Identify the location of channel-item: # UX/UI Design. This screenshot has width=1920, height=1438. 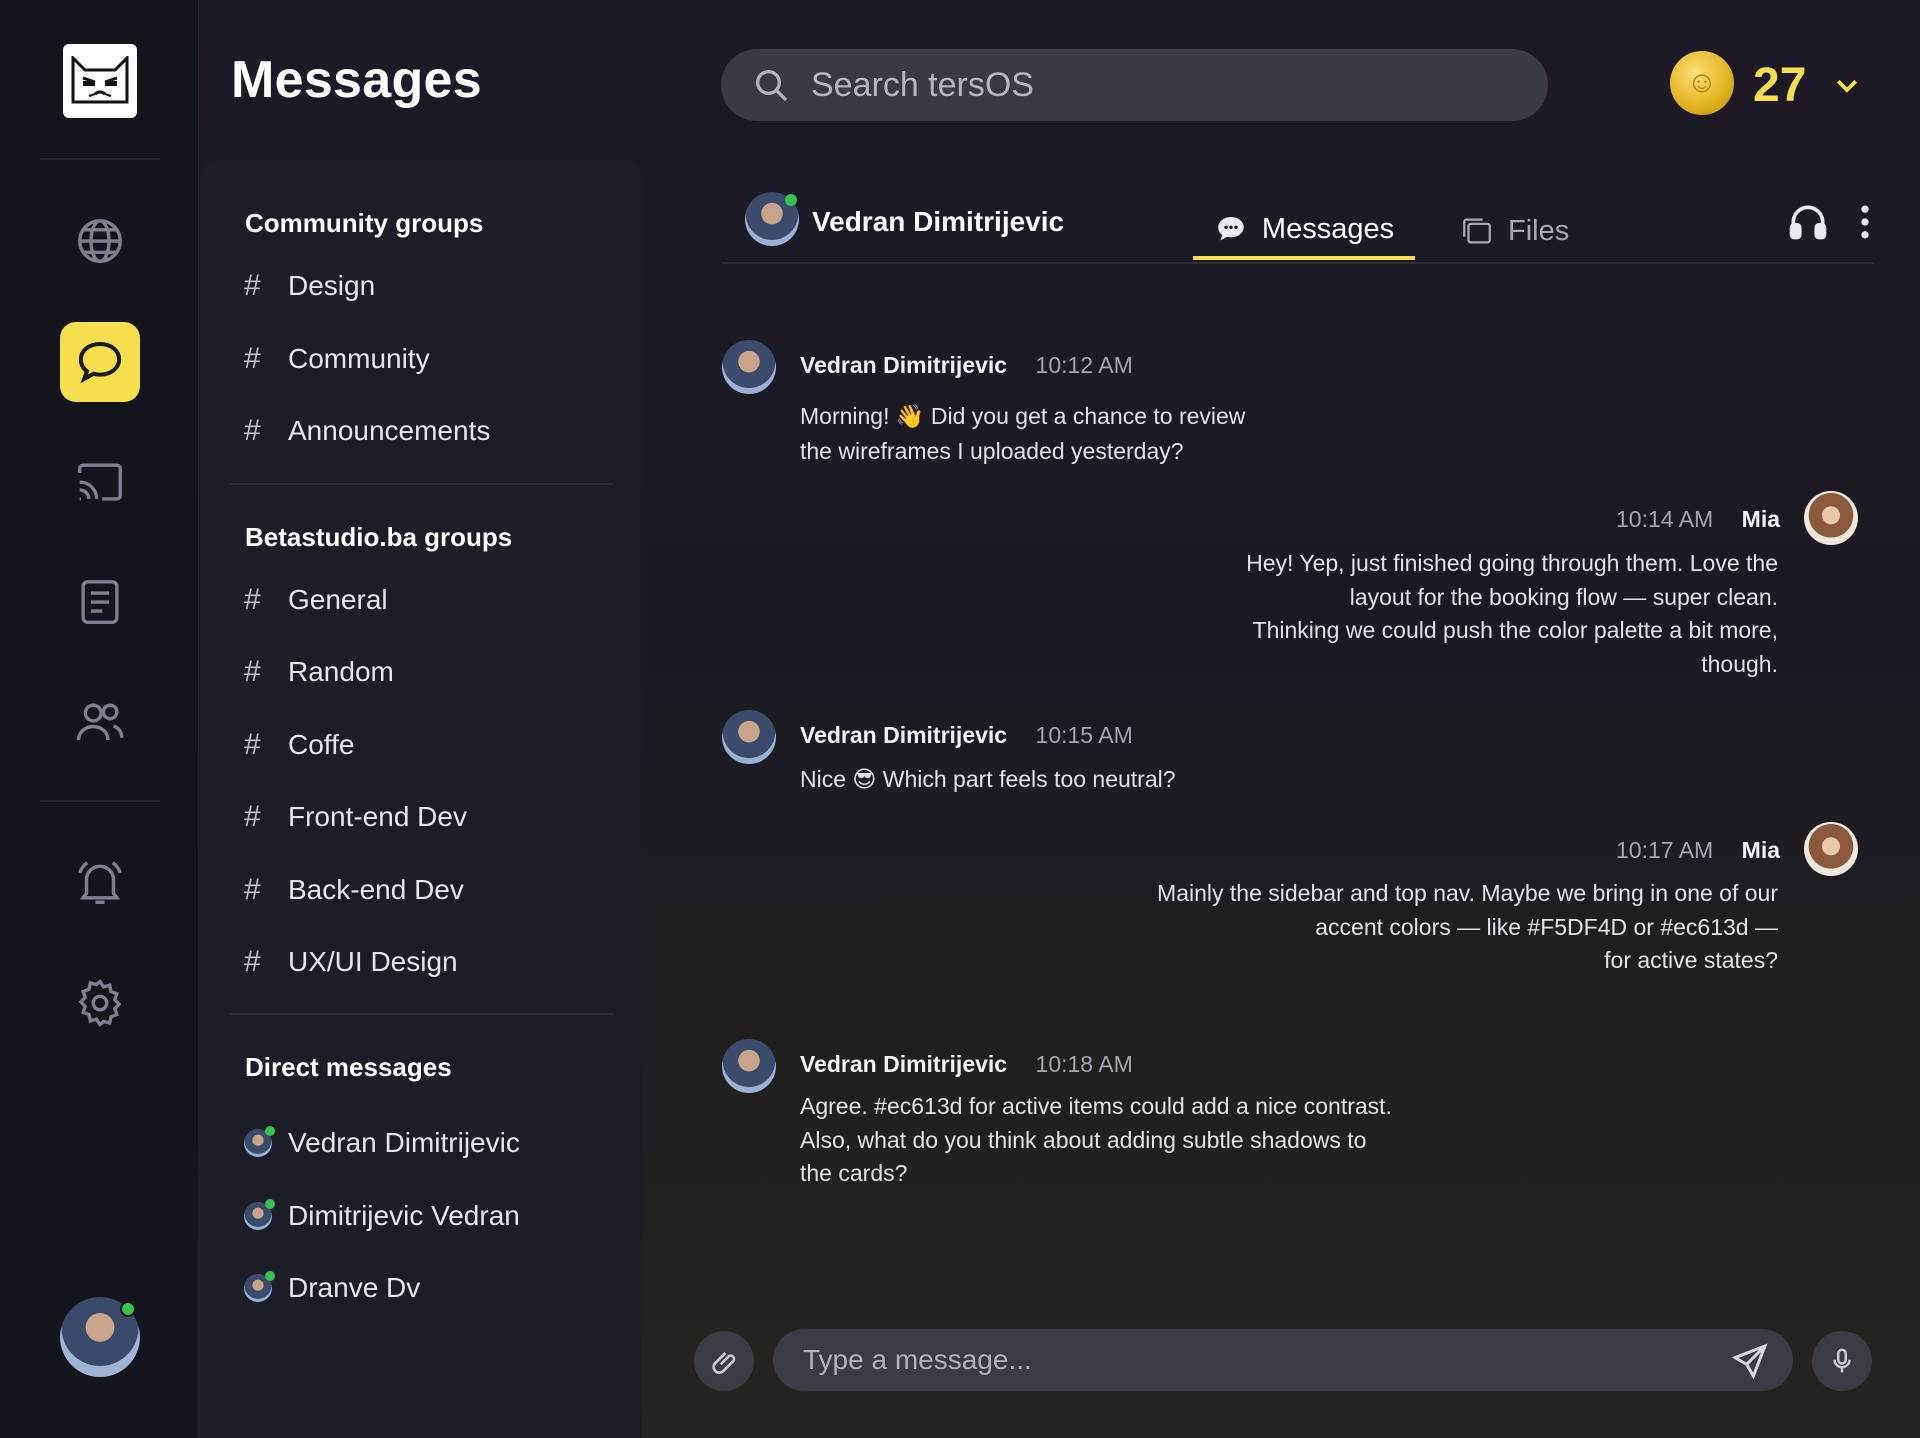
(351, 962).